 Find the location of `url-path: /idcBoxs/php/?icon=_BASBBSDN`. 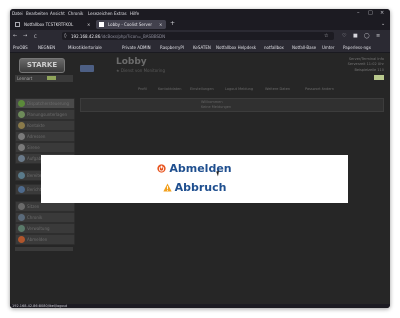

url-path: /idcBoxs/php/?icon=_BASBBSDN is located at coordinates (133, 36).